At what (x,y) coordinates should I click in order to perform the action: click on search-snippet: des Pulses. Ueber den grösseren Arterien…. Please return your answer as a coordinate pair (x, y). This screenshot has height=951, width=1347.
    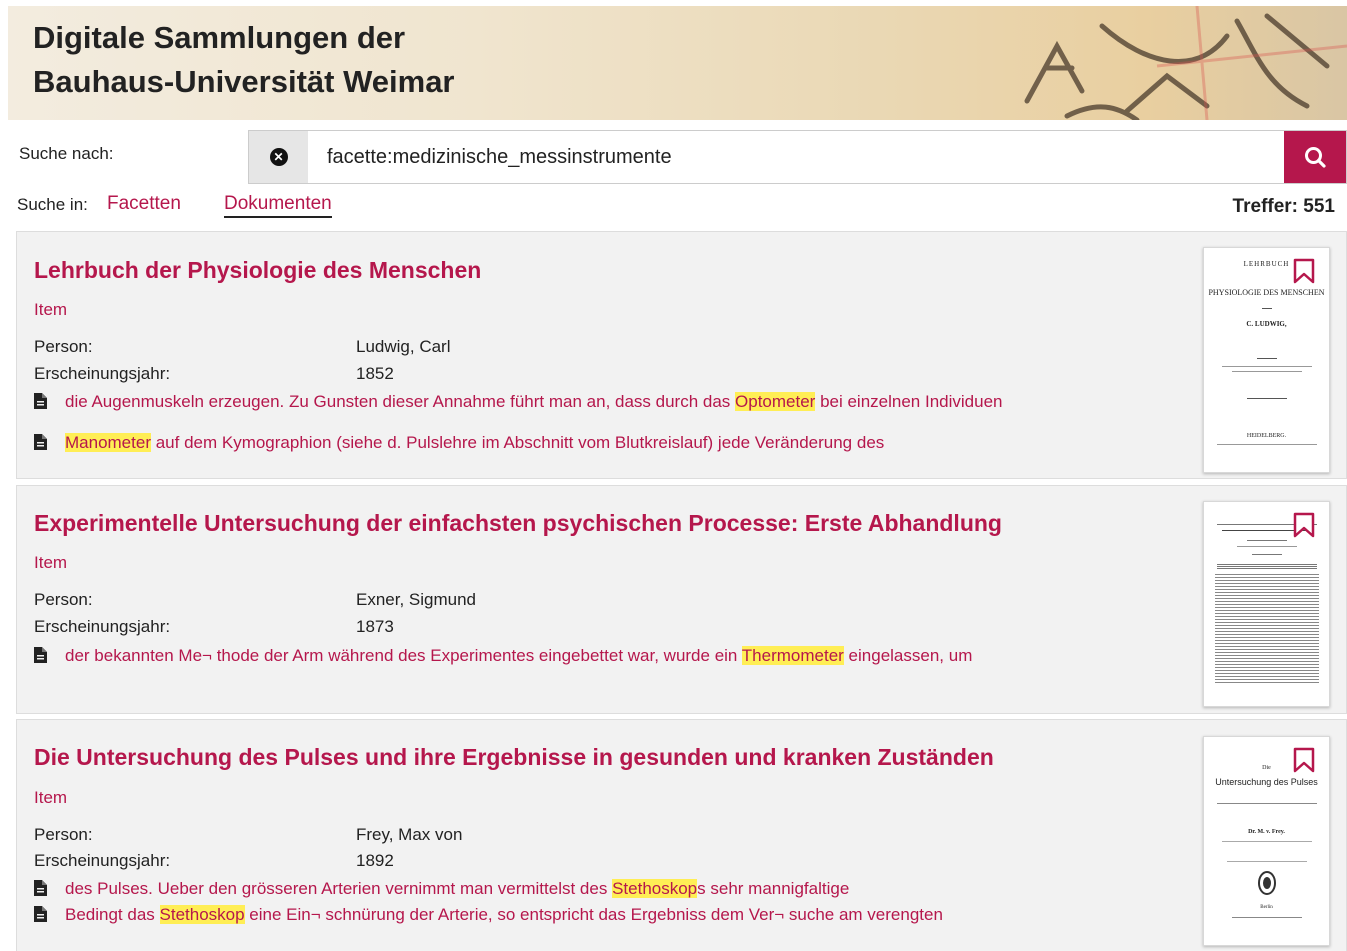
    Looking at the image, I should click on (441, 889).